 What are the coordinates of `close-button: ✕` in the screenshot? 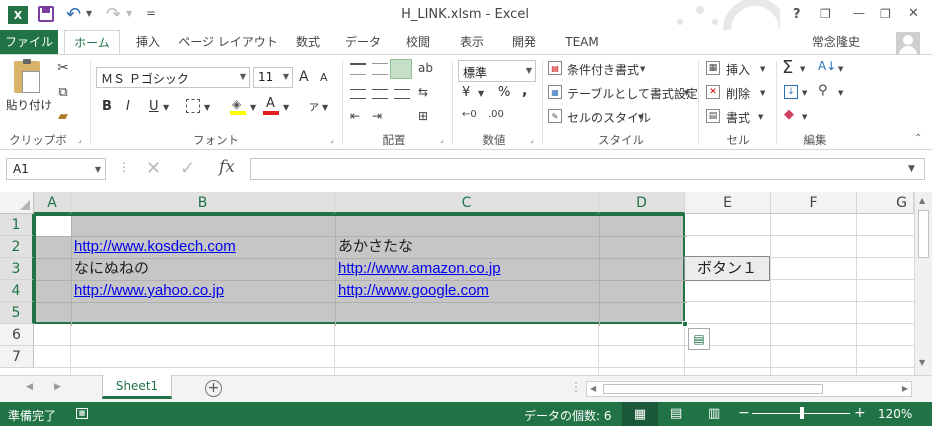 It's located at (913, 13).